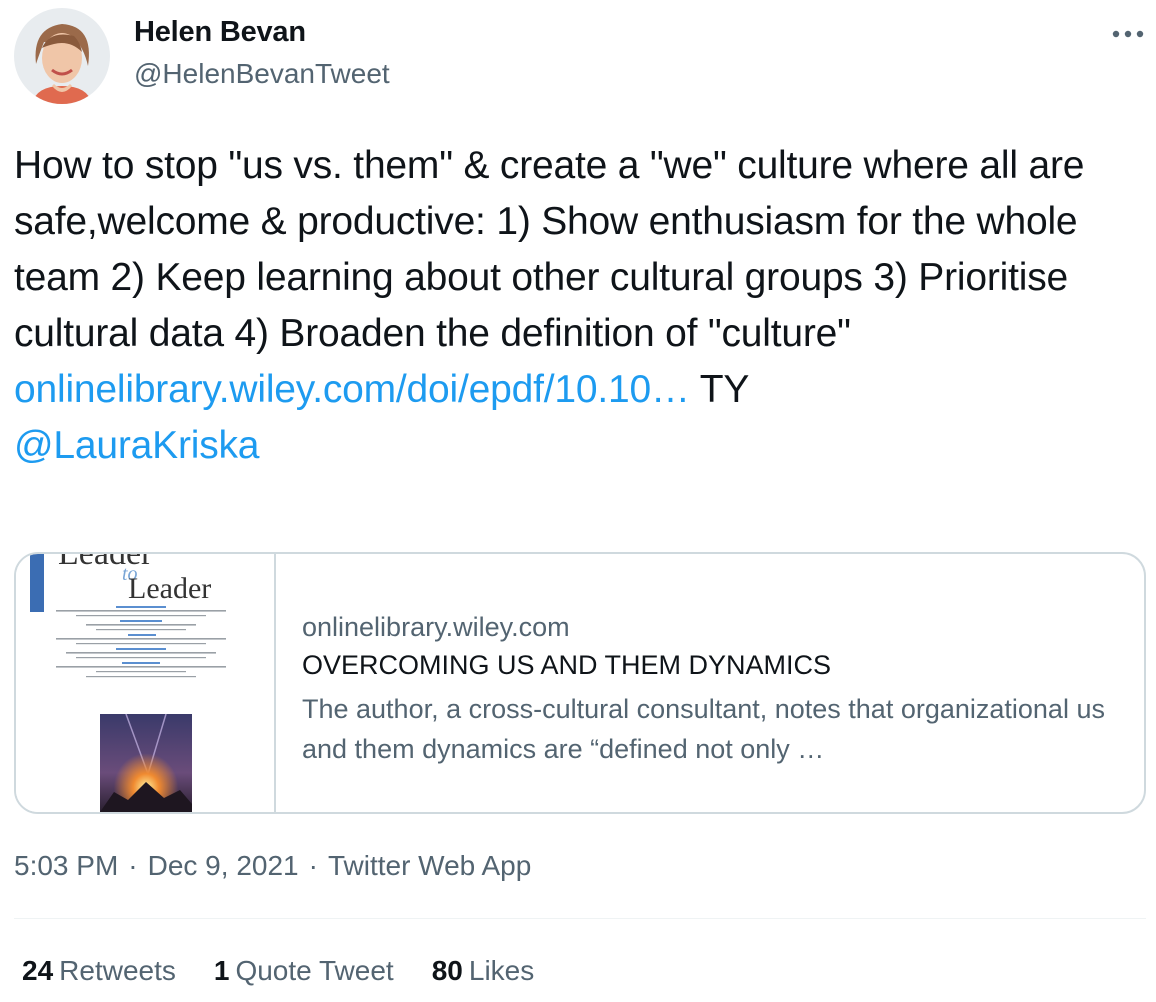 The image size is (1156, 1002). Describe the element at coordinates (262, 74) in the screenshot. I see `author-handle: @HelenBevanTweet` at that location.